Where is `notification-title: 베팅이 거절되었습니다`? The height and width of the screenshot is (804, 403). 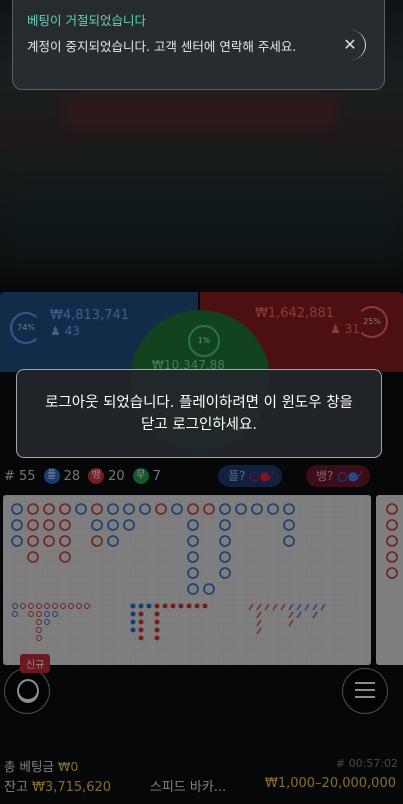
notification-title: 베팅이 거절되었습니다 is located at coordinates (86, 20).